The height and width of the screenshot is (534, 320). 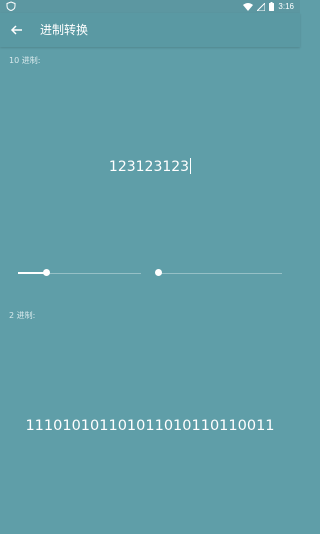 What do you see at coordinates (191, 166) in the screenshot?
I see `text-caret` at bounding box center [191, 166].